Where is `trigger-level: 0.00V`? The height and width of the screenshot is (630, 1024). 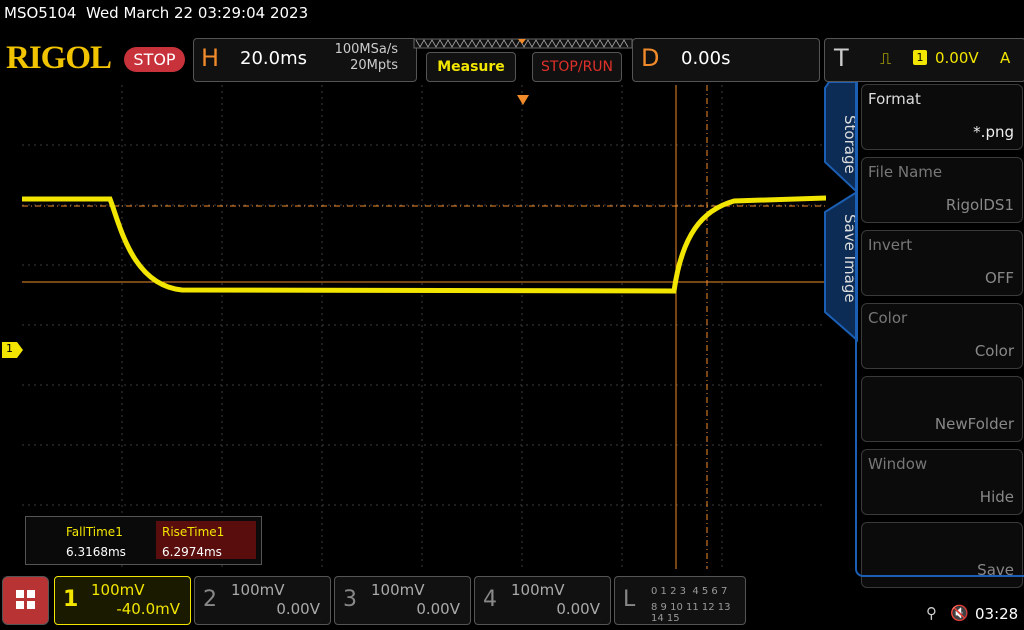
trigger-level: 0.00V is located at coordinates (957, 58).